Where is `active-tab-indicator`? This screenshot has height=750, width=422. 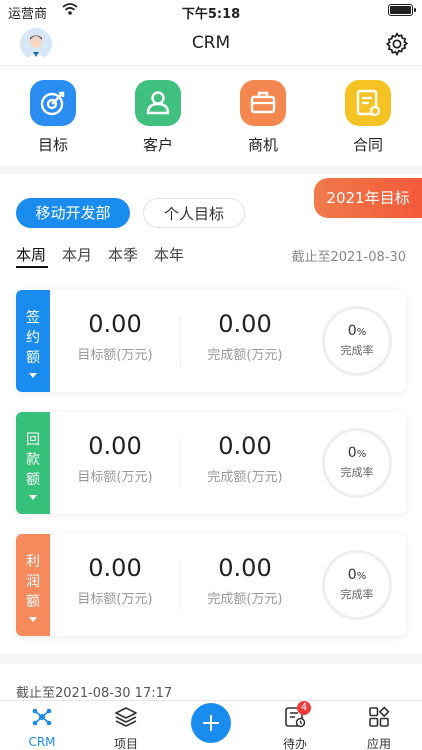
active-tab-indicator is located at coordinates (32, 267).